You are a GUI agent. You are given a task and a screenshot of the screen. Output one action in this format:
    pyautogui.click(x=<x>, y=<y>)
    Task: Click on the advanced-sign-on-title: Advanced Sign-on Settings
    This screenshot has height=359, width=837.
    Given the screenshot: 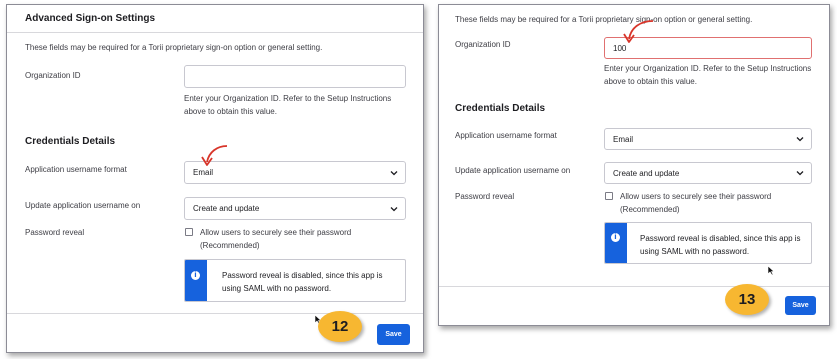 What is the action you would take?
    pyautogui.click(x=90, y=18)
    